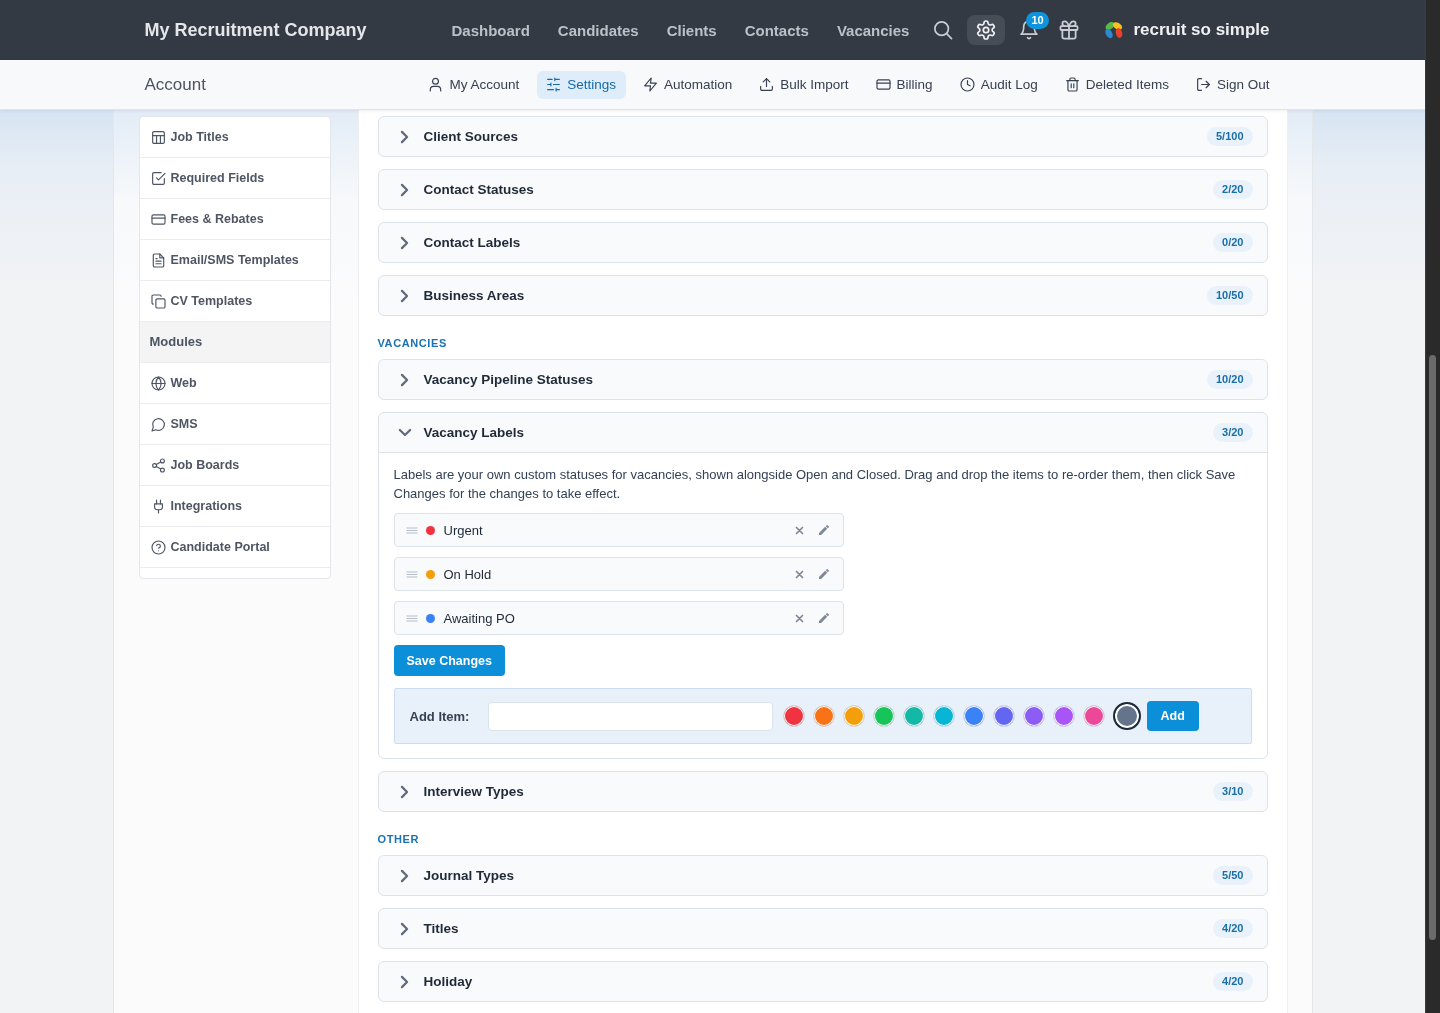  Describe the element at coordinates (999, 84) in the screenshot. I see `subnav-tab: Audit Log` at that location.